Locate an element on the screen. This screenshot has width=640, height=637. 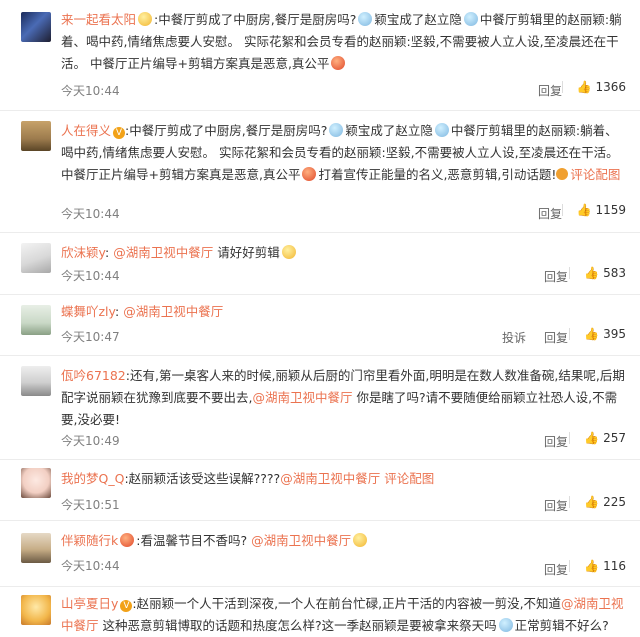
comment-item: 欣沫颖y: @湖南卫视中餐厅 请好好剪辑 今天10:44 回复 👍 583 is located at coordinates (320, 264).